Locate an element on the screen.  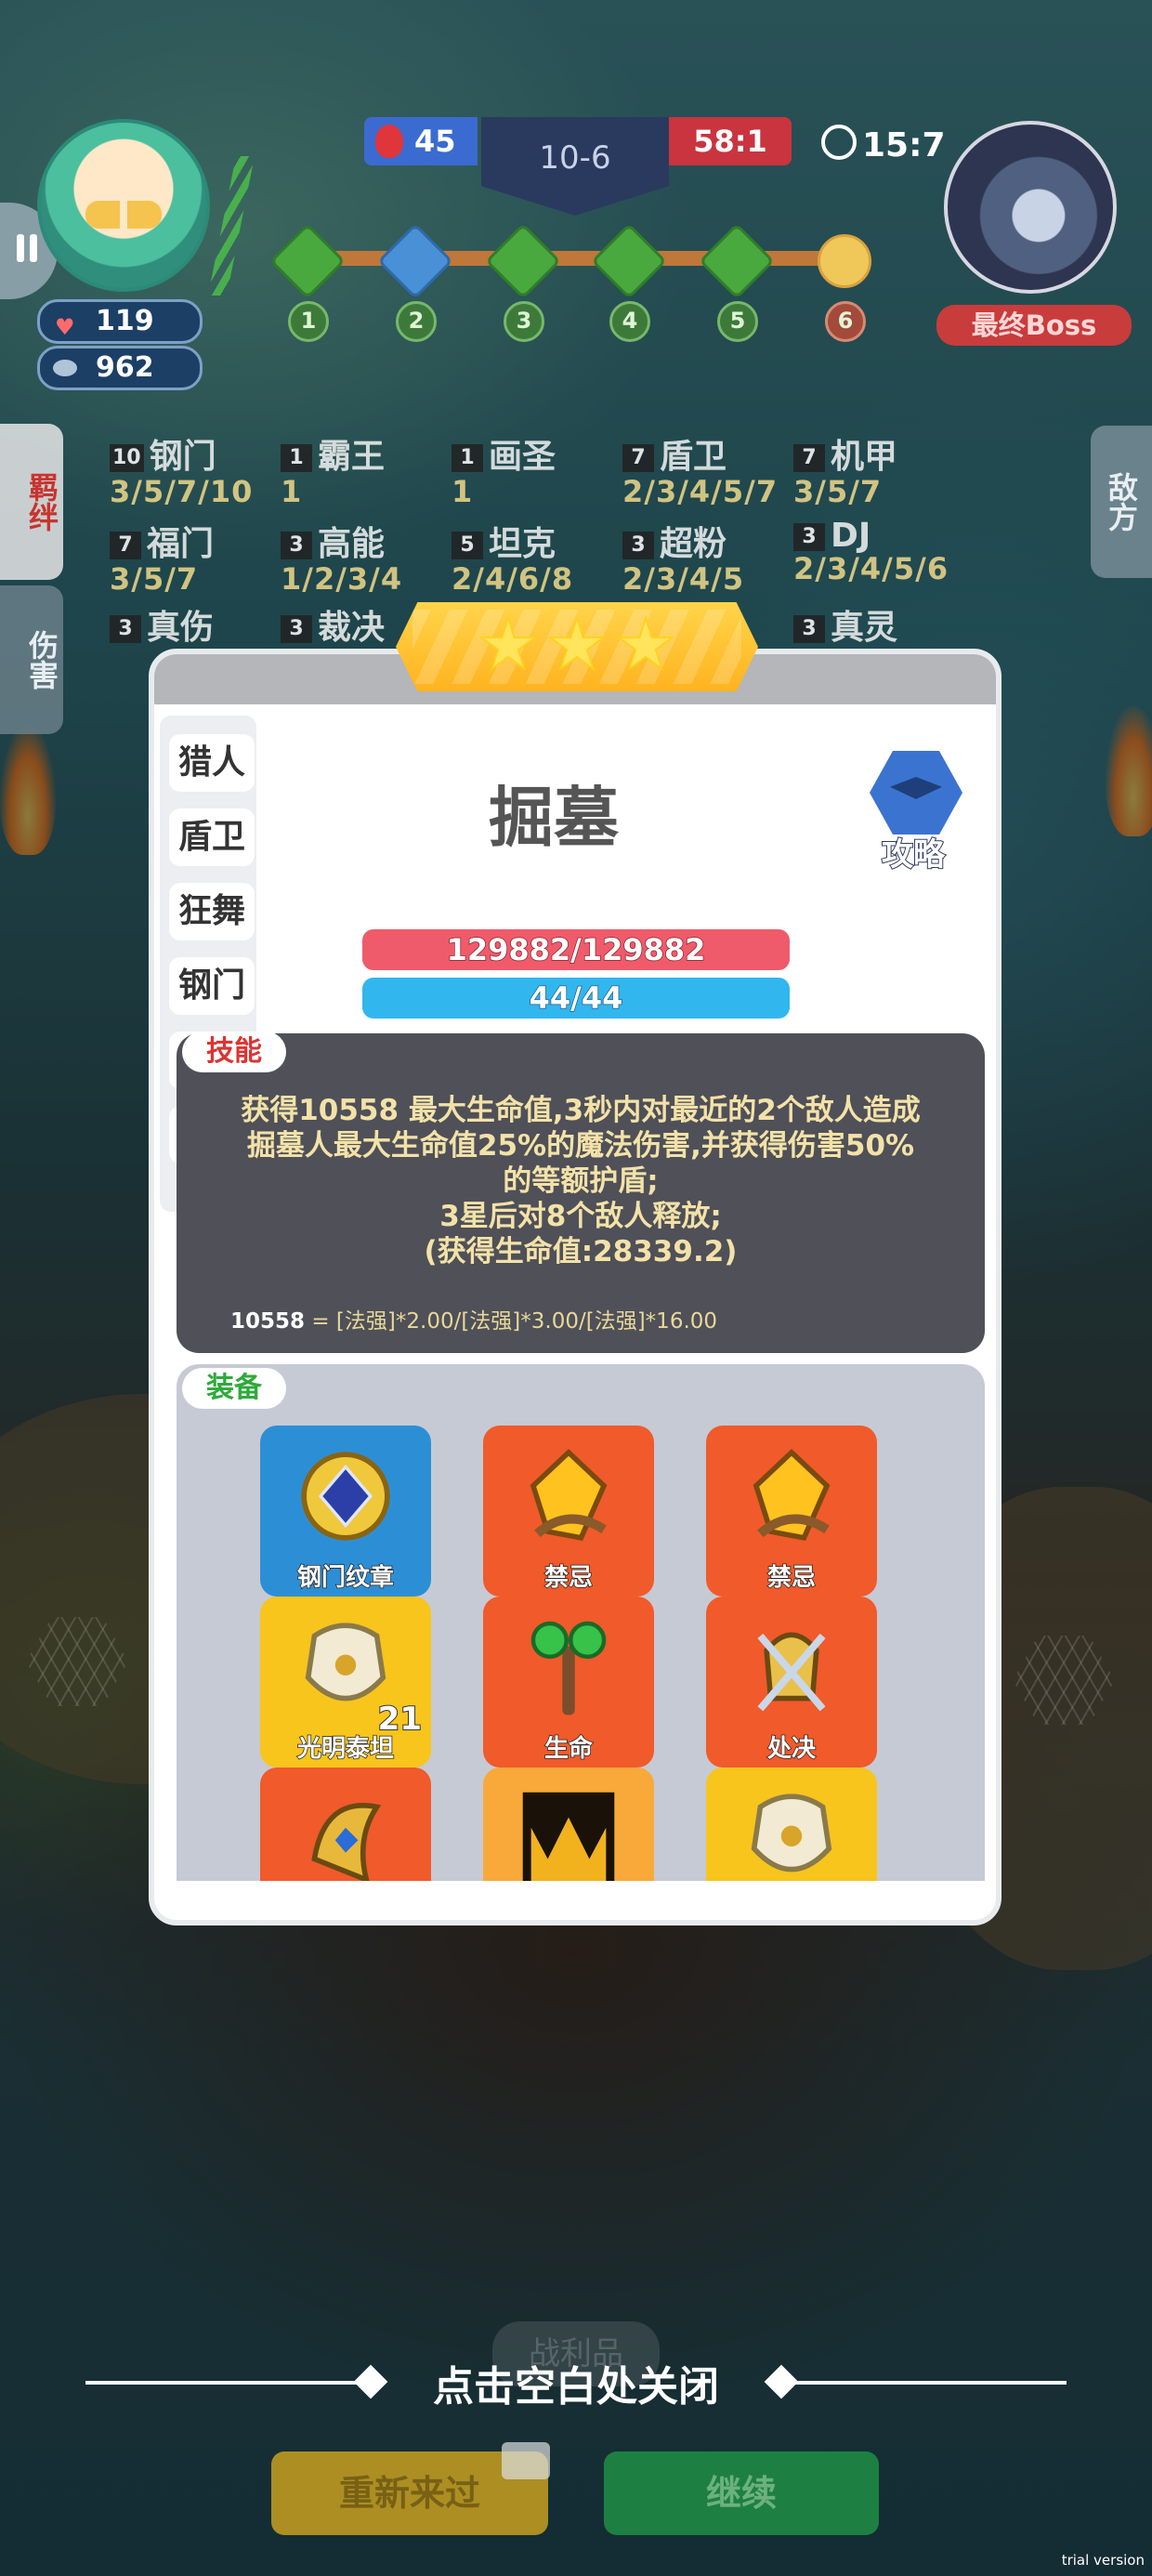
synergy-item: 3 DJ 2/3/4/5/6 is located at coordinates (871, 551).